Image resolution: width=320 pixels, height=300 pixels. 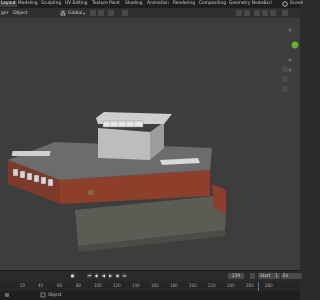 I want to click on ruler-tick: 120, so click(x=117, y=285).